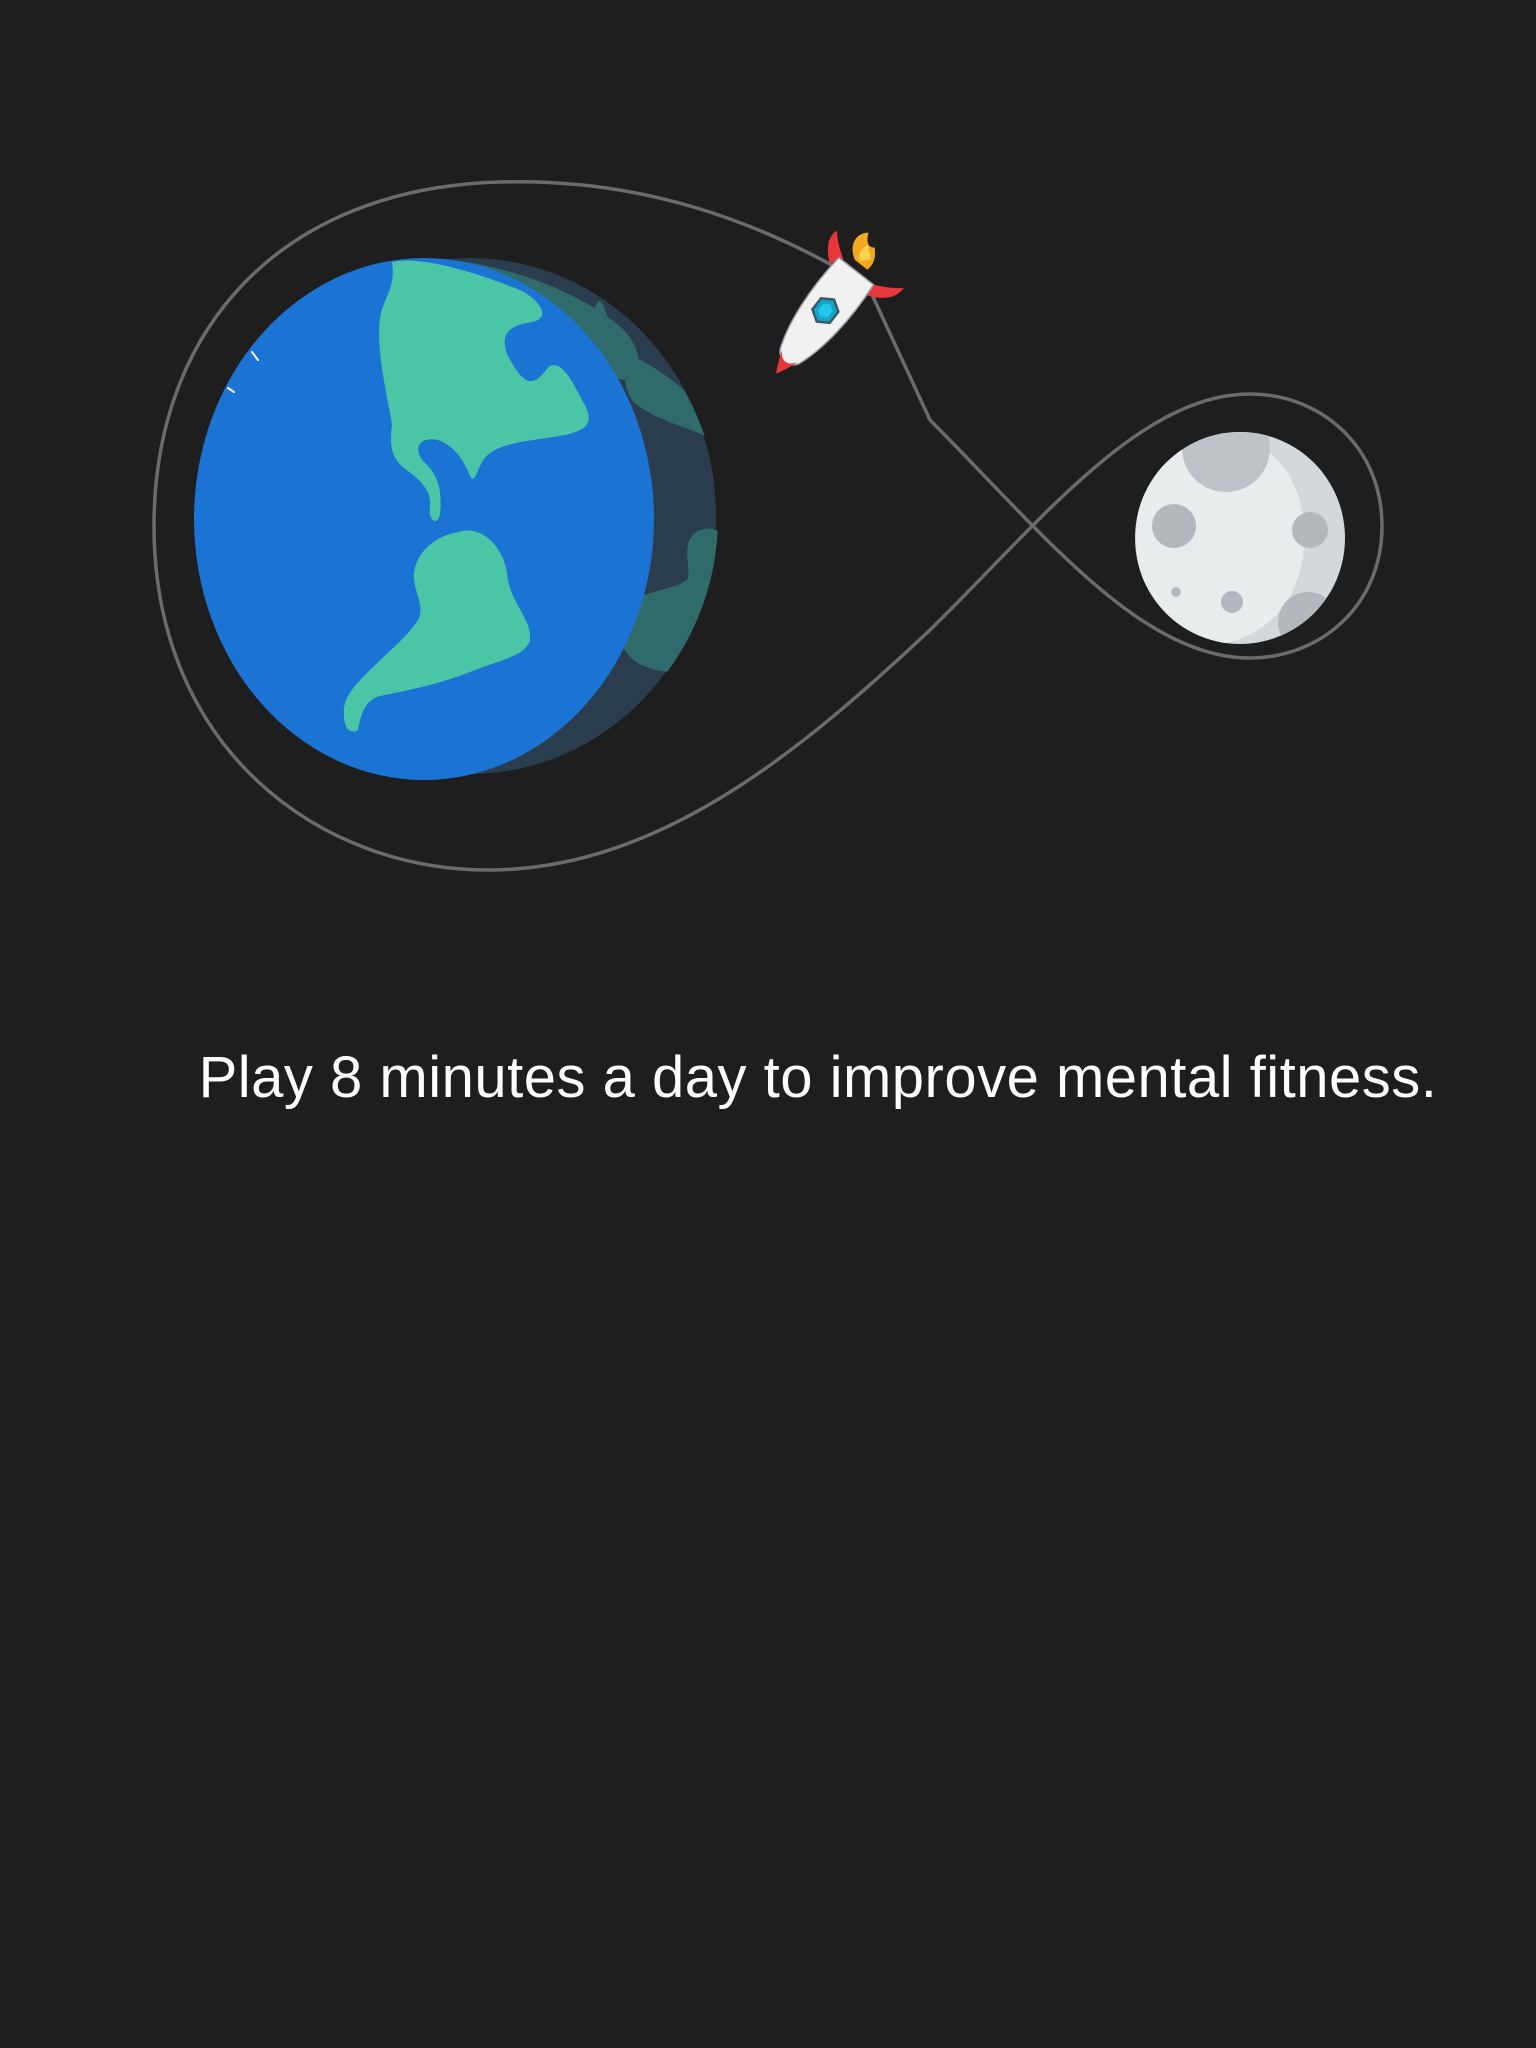  Describe the element at coordinates (456, 519) in the screenshot. I see `earth-globe-icon` at that location.